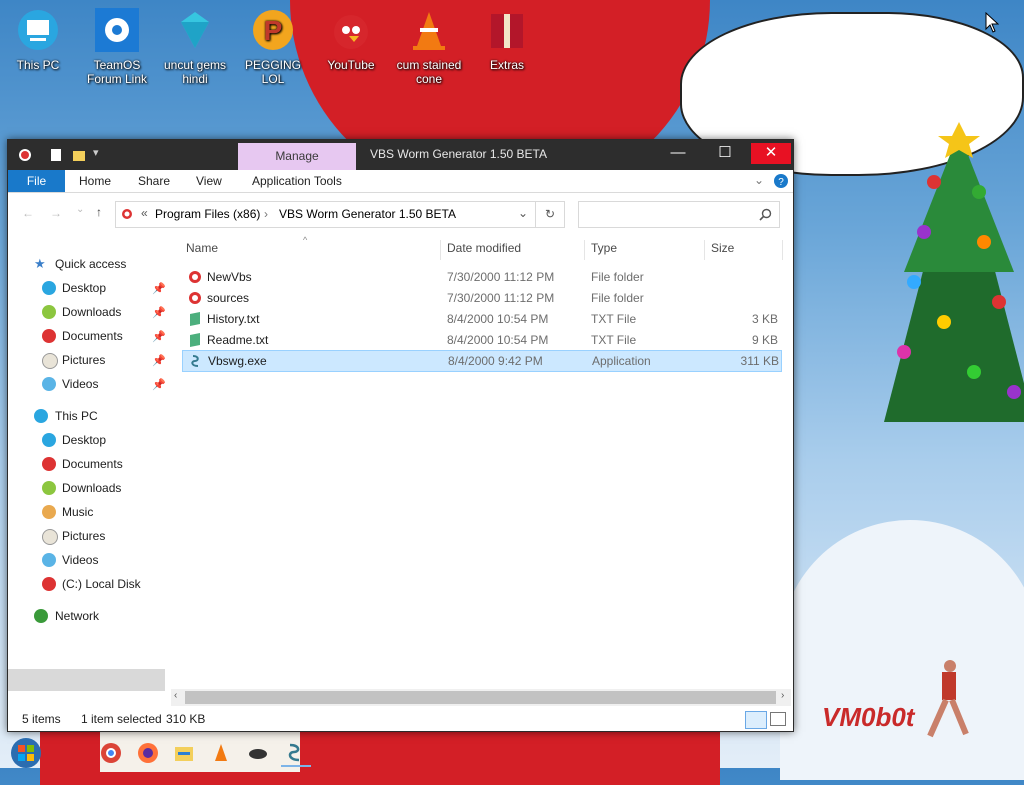  Describe the element at coordinates (49, 512) in the screenshot. I see `music-icon` at that location.